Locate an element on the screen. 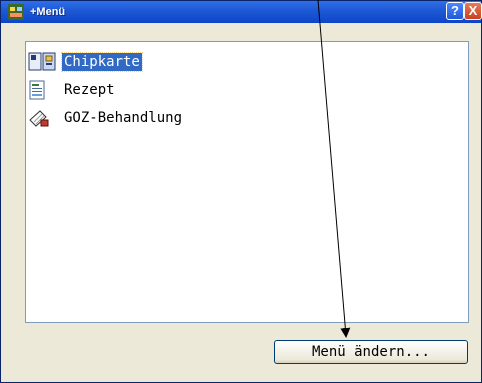 Image resolution: width=482 pixels, height=383 pixels. help-button: ? is located at coordinates (455, 11).